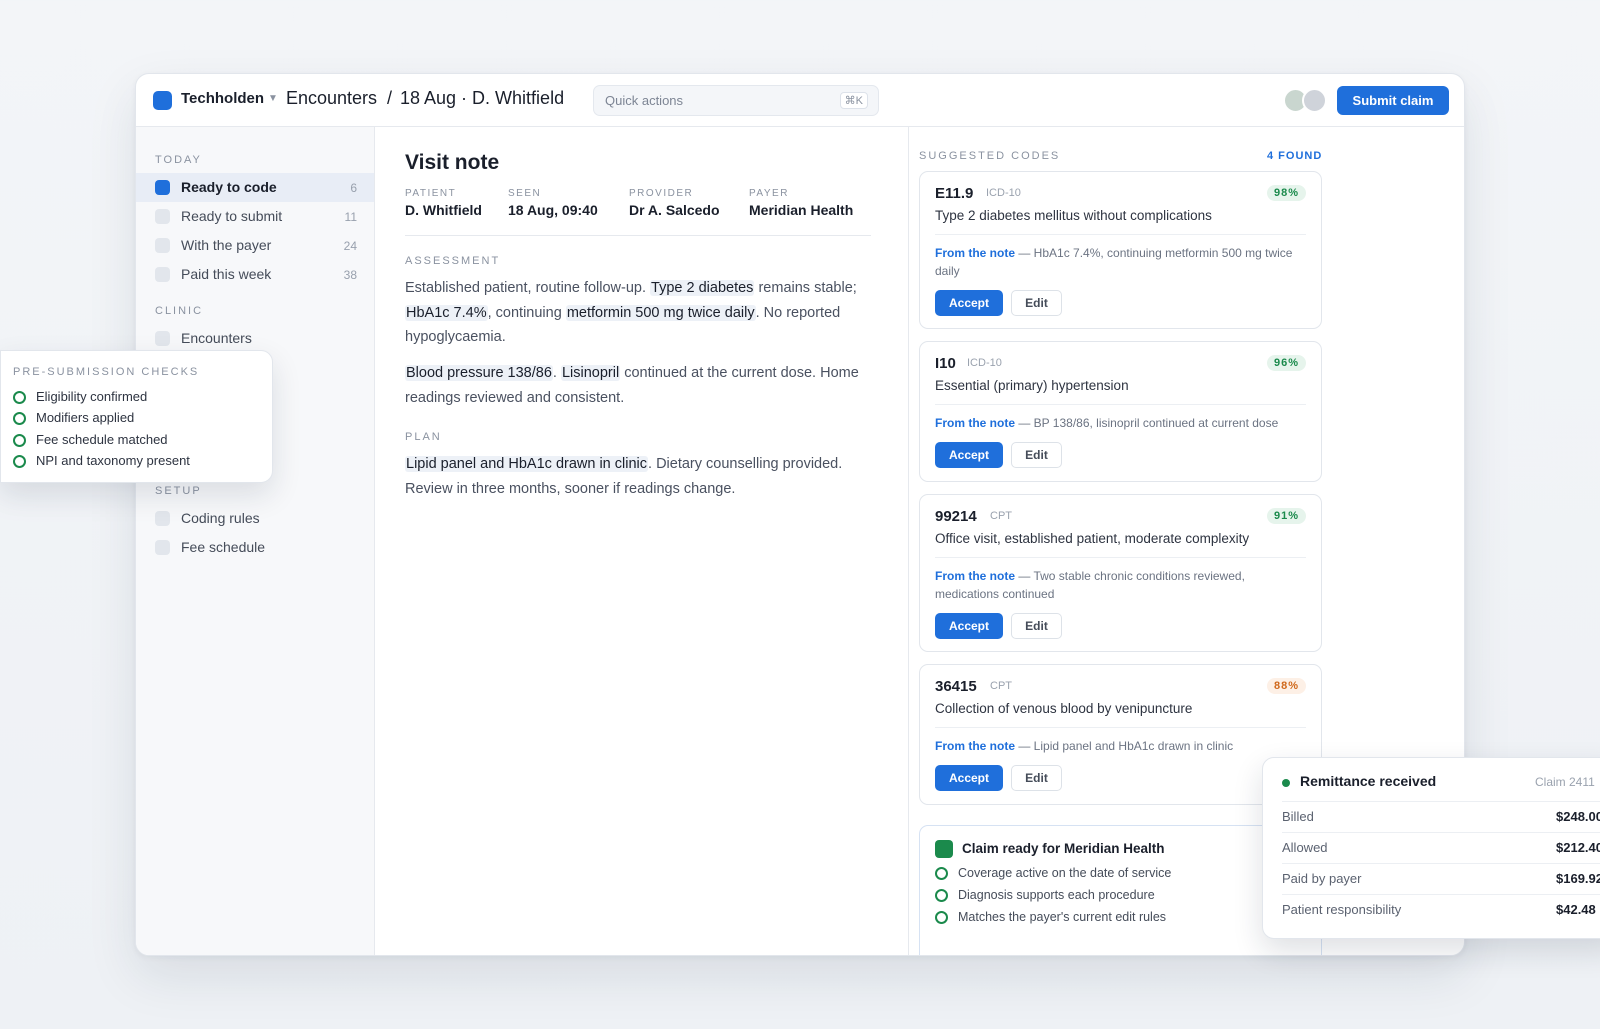 The width and height of the screenshot is (1600, 1029). I want to click on claim-check-item: Coverage active on the date of service, so click(1065, 873).